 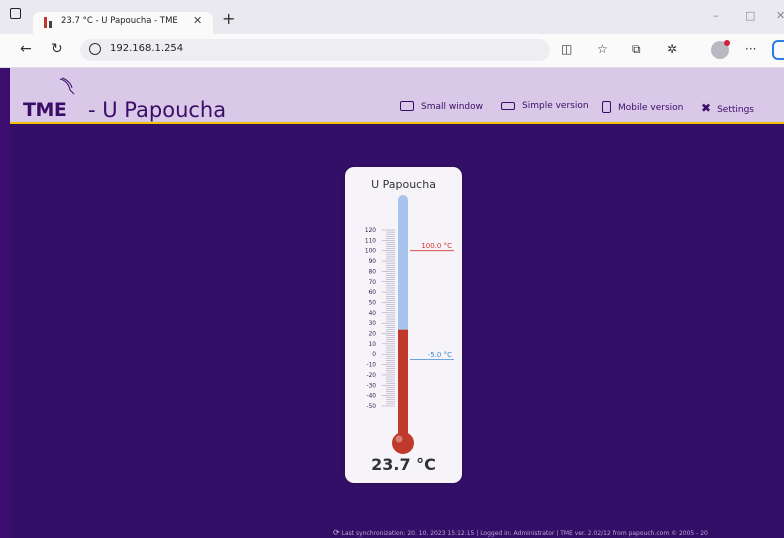 What do you see at coordinates (750, 49) in the screenshot?
I see `more-options-icon: ···` at bounding box center [750, 49].